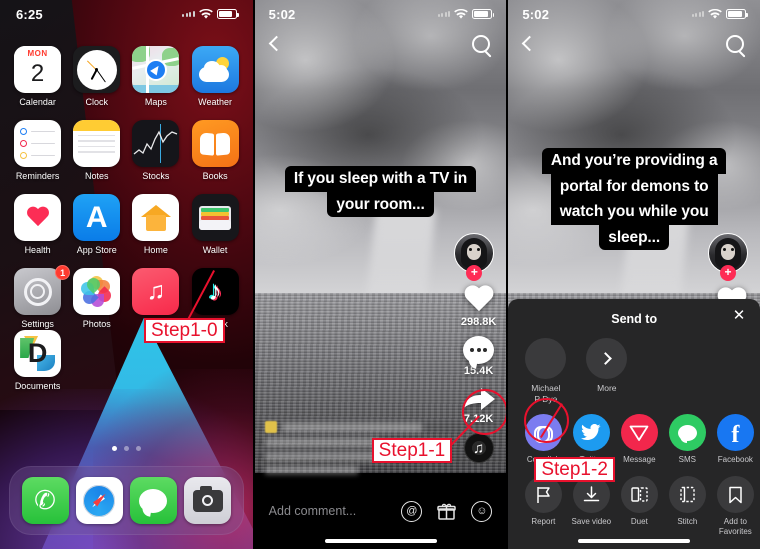 The image size is (760, 549). I want to click on comment-count: 15.4K, so click(478, 371).